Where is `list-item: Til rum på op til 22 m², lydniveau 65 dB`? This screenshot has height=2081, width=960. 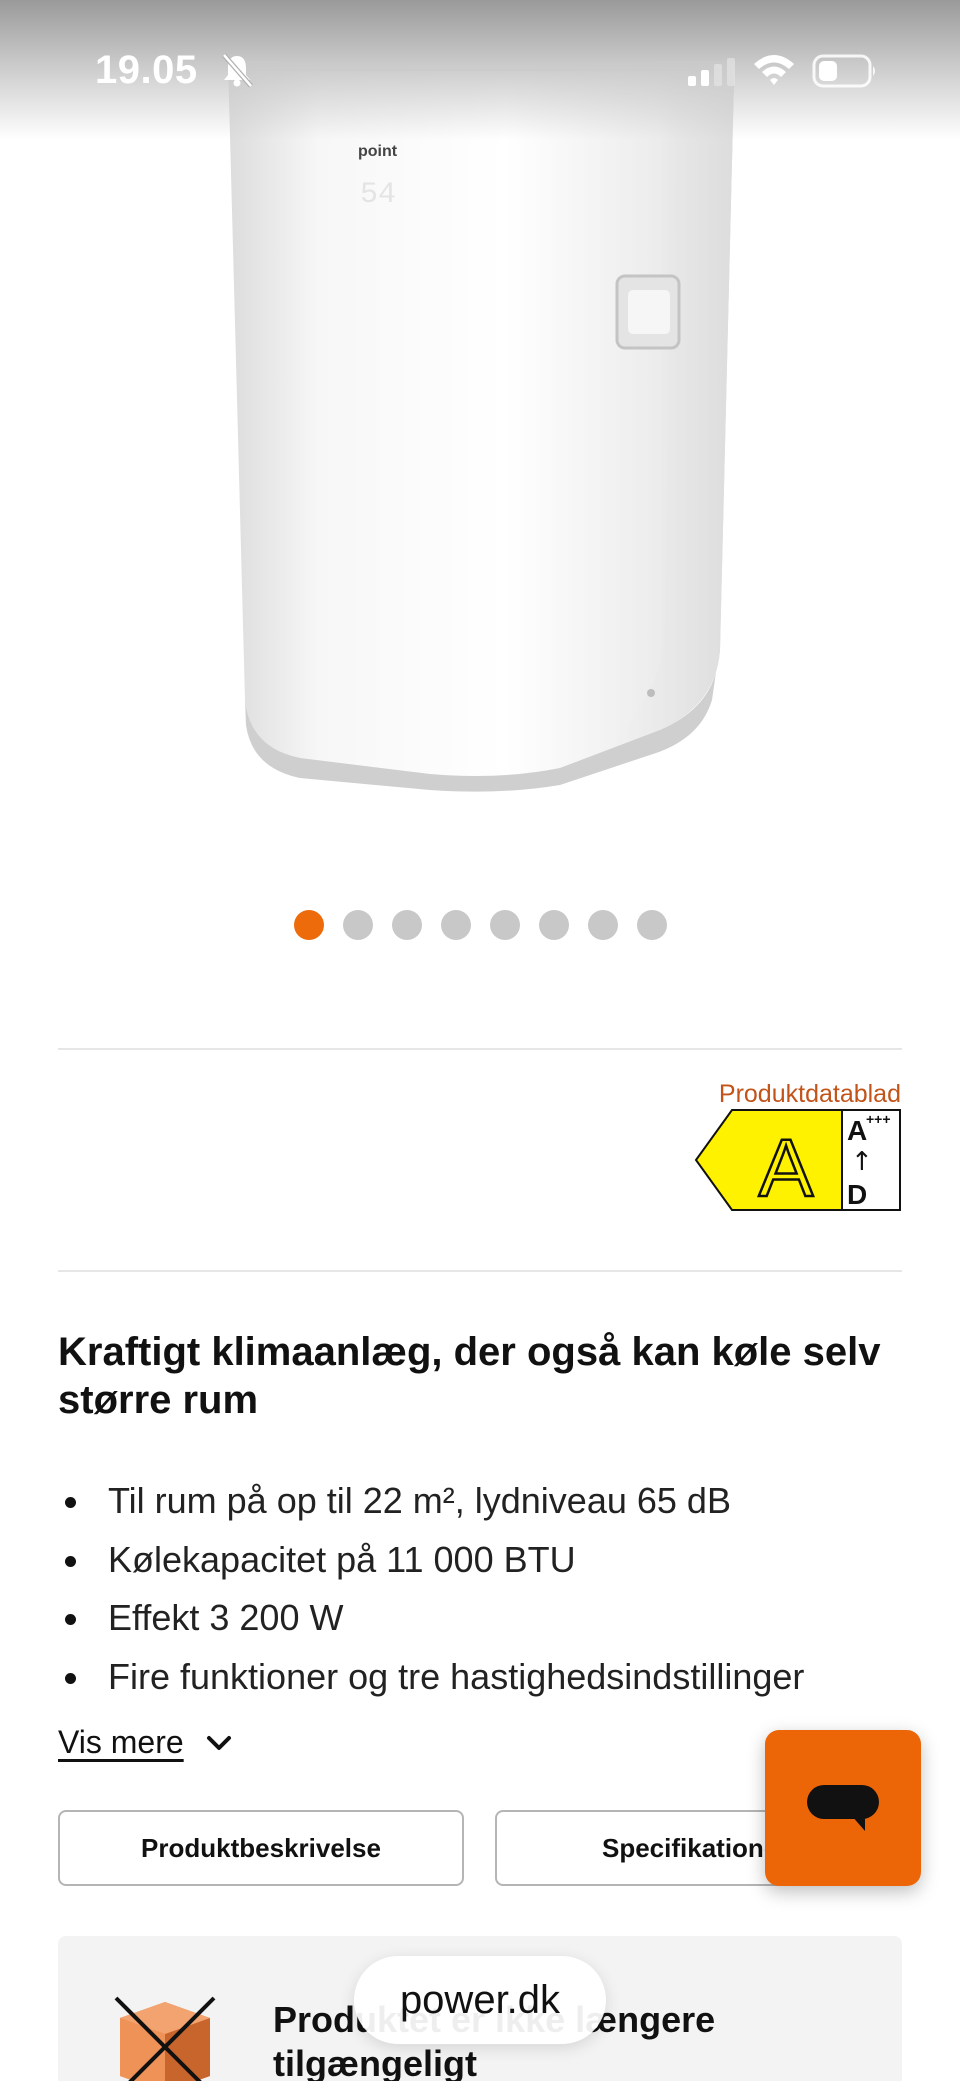 list-item: Til rum på op til 22 m², lydniveau 65 dB is located at coordinates (431, 1501).